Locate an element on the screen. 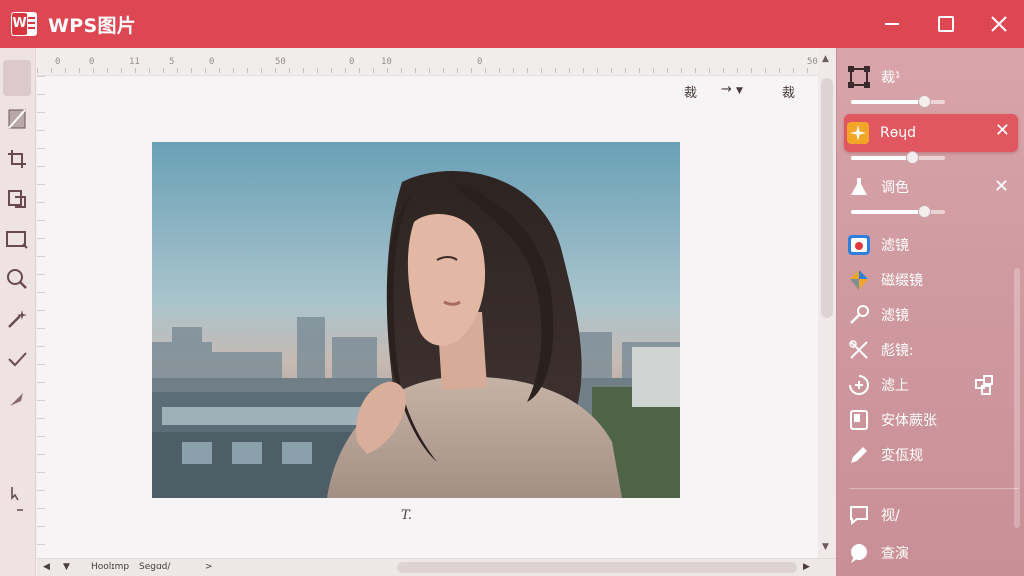  pointer-tool-button is located at coordinates (17, 499).